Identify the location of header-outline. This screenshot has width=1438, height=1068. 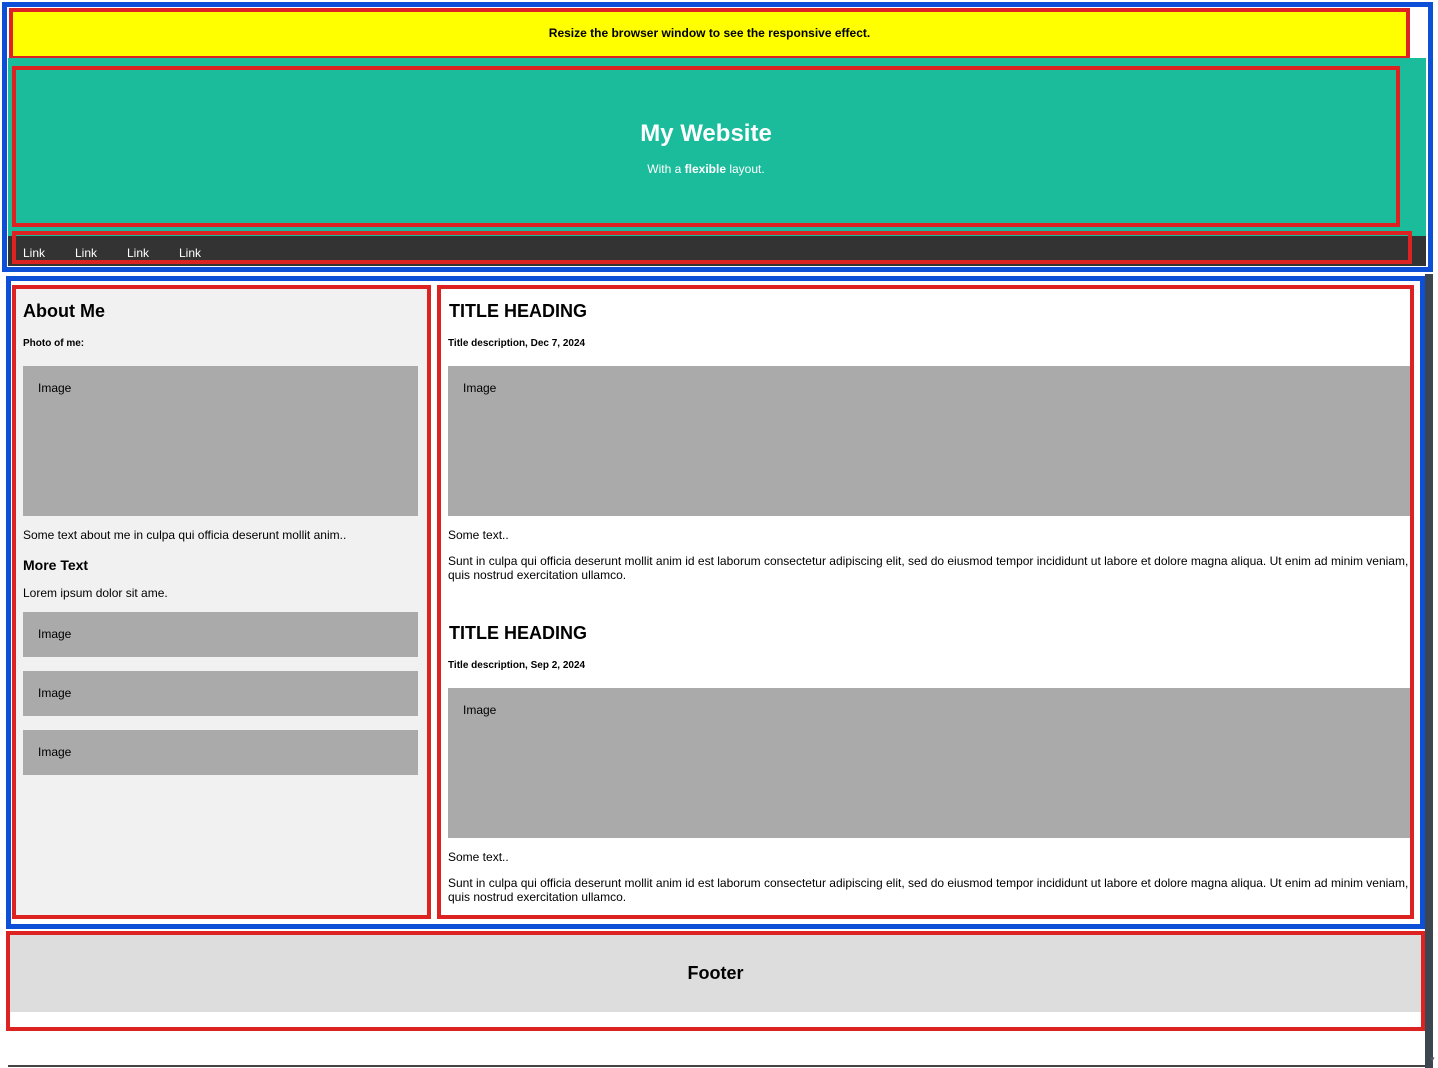
(706, 146).